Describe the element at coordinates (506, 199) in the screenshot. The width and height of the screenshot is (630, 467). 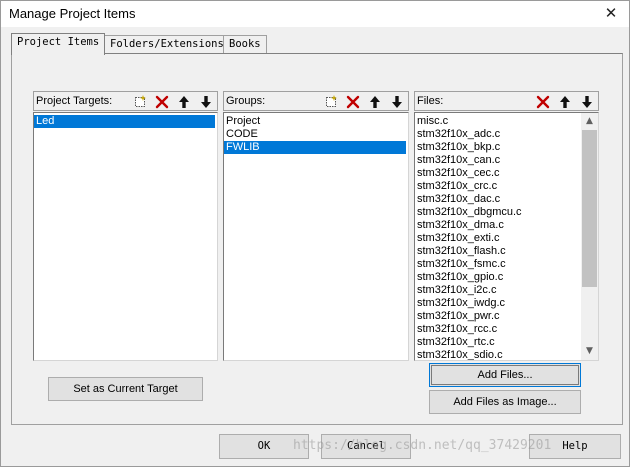
I see `list-item: stm32f10x_dac.c` at that location.